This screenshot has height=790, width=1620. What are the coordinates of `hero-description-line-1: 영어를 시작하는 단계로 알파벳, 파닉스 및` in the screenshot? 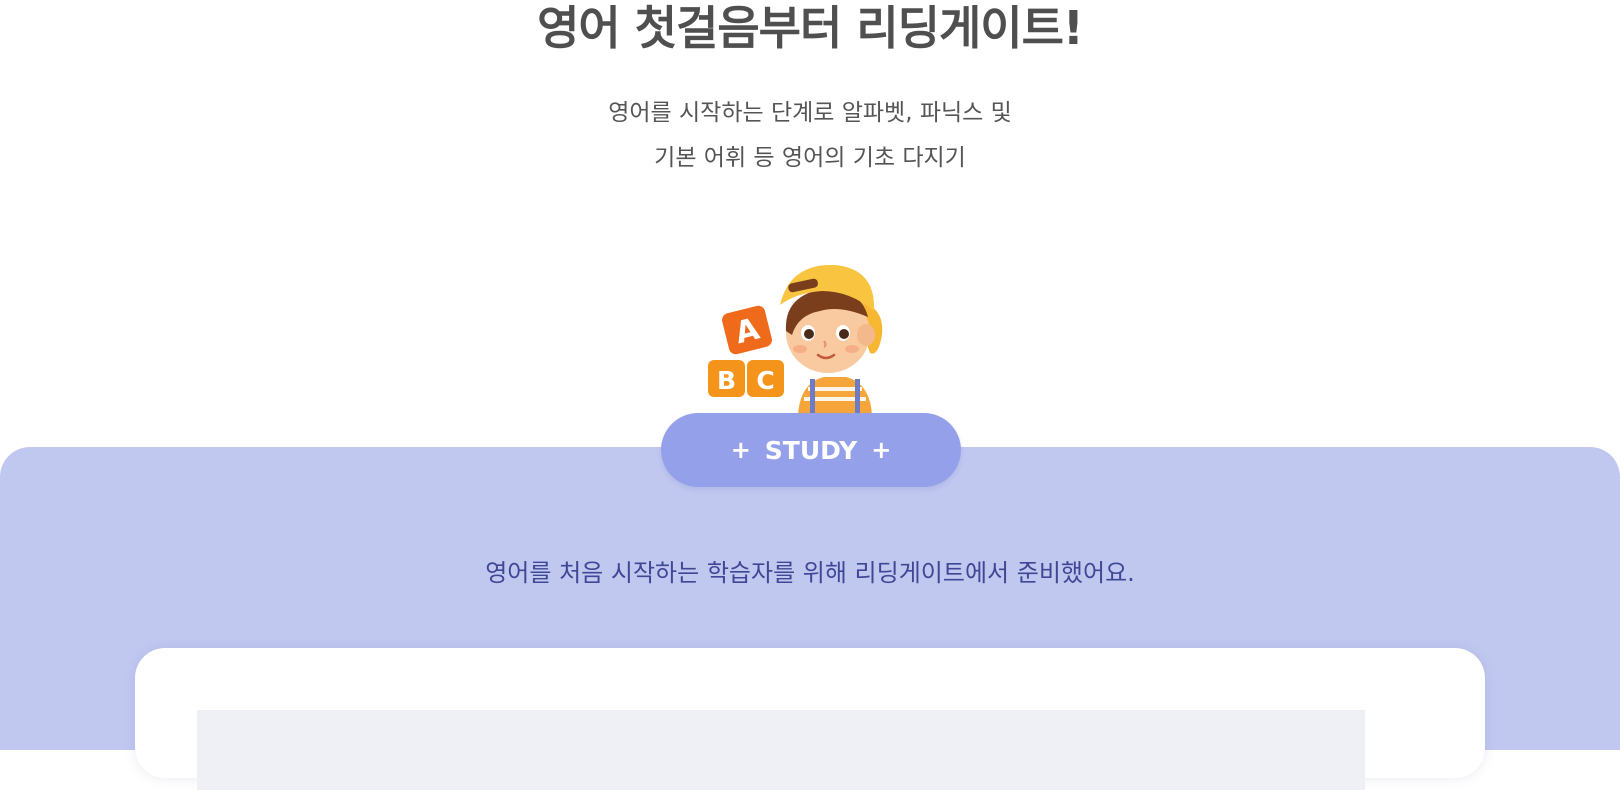 It's located at (810, 113).